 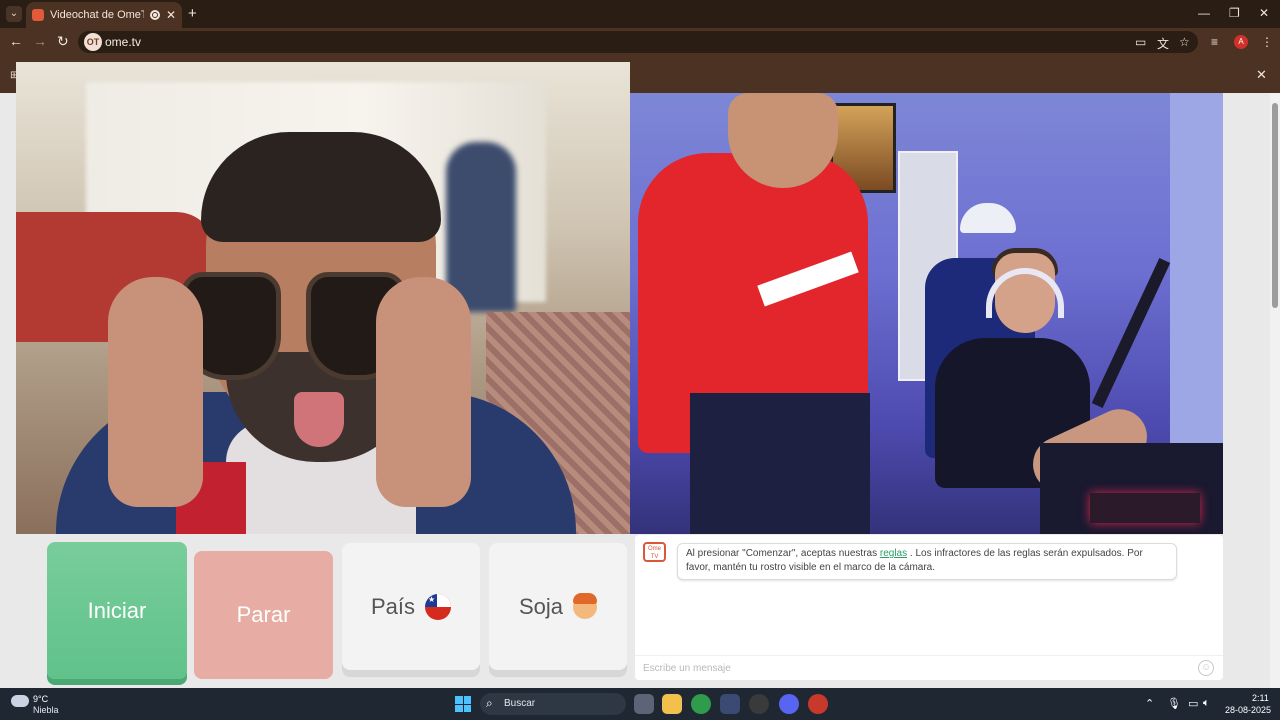 What do you see at coordinates (319, 419) in the screenshot?
I see `video-person-tongue` at bounding box center [319, 419].